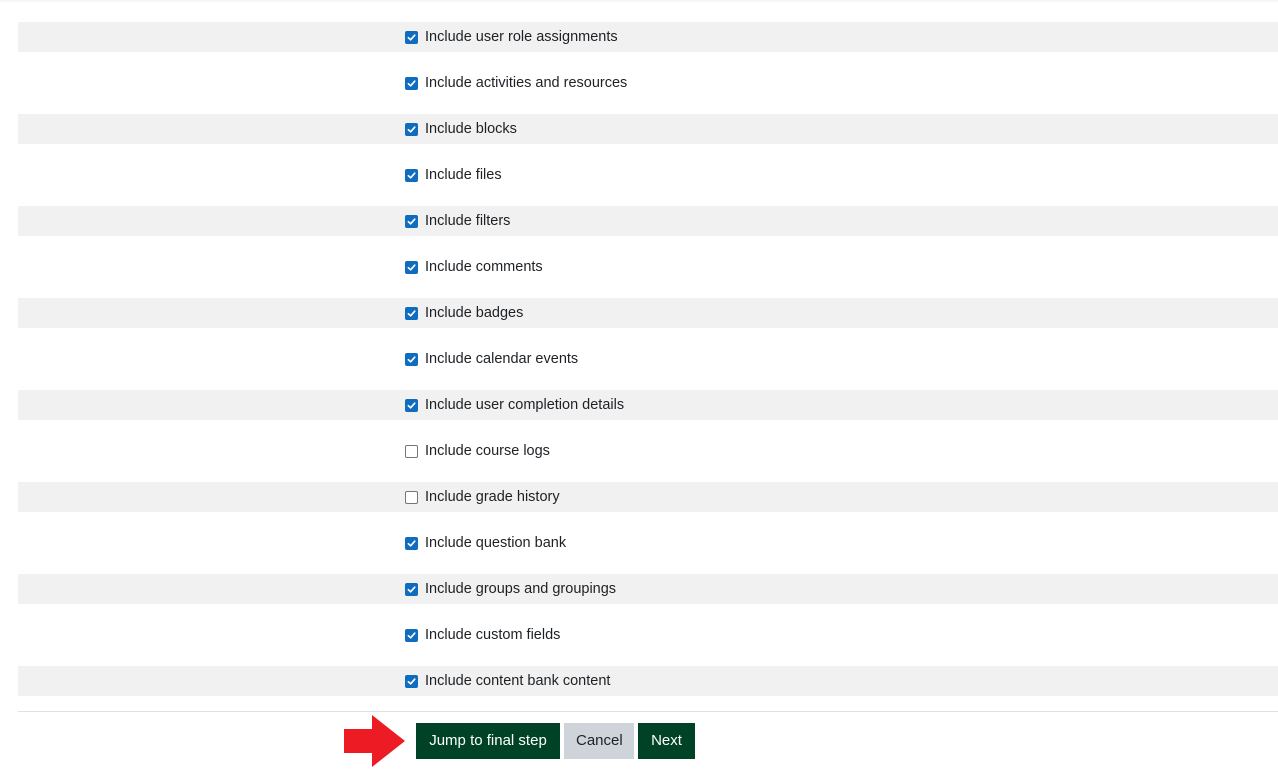  What do you see at coordinates (488, 741) in the screenshot?
I see `jump-to-final-step-button: Jump to final step` at bounding box center [488, 741].